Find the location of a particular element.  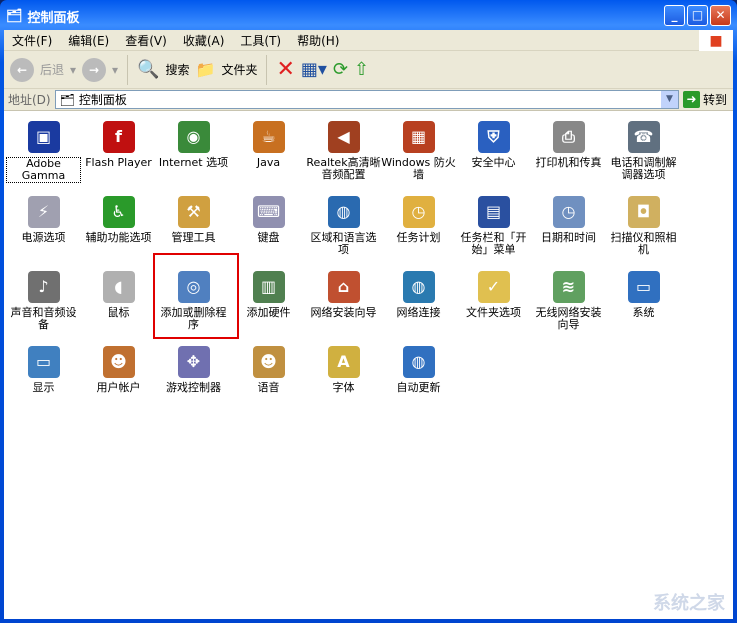

control-panel-item: ◉ Internet 选项 is located at coordinates (193, 145).